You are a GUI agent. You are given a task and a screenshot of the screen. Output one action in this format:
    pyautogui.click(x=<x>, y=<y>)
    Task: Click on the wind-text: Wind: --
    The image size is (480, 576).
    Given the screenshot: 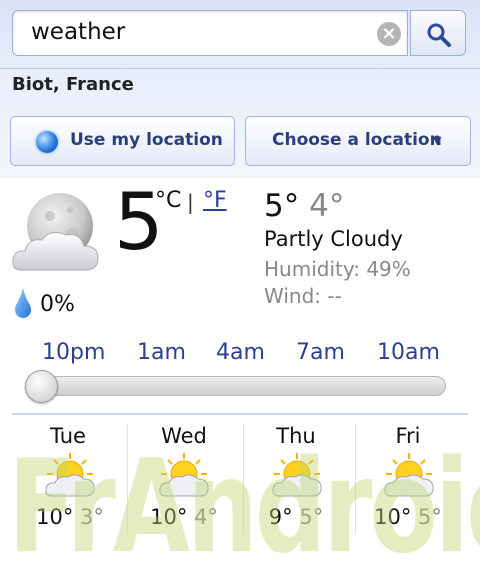 What is the action you would take?
    pyautogui.click(x=303, y=296)
    